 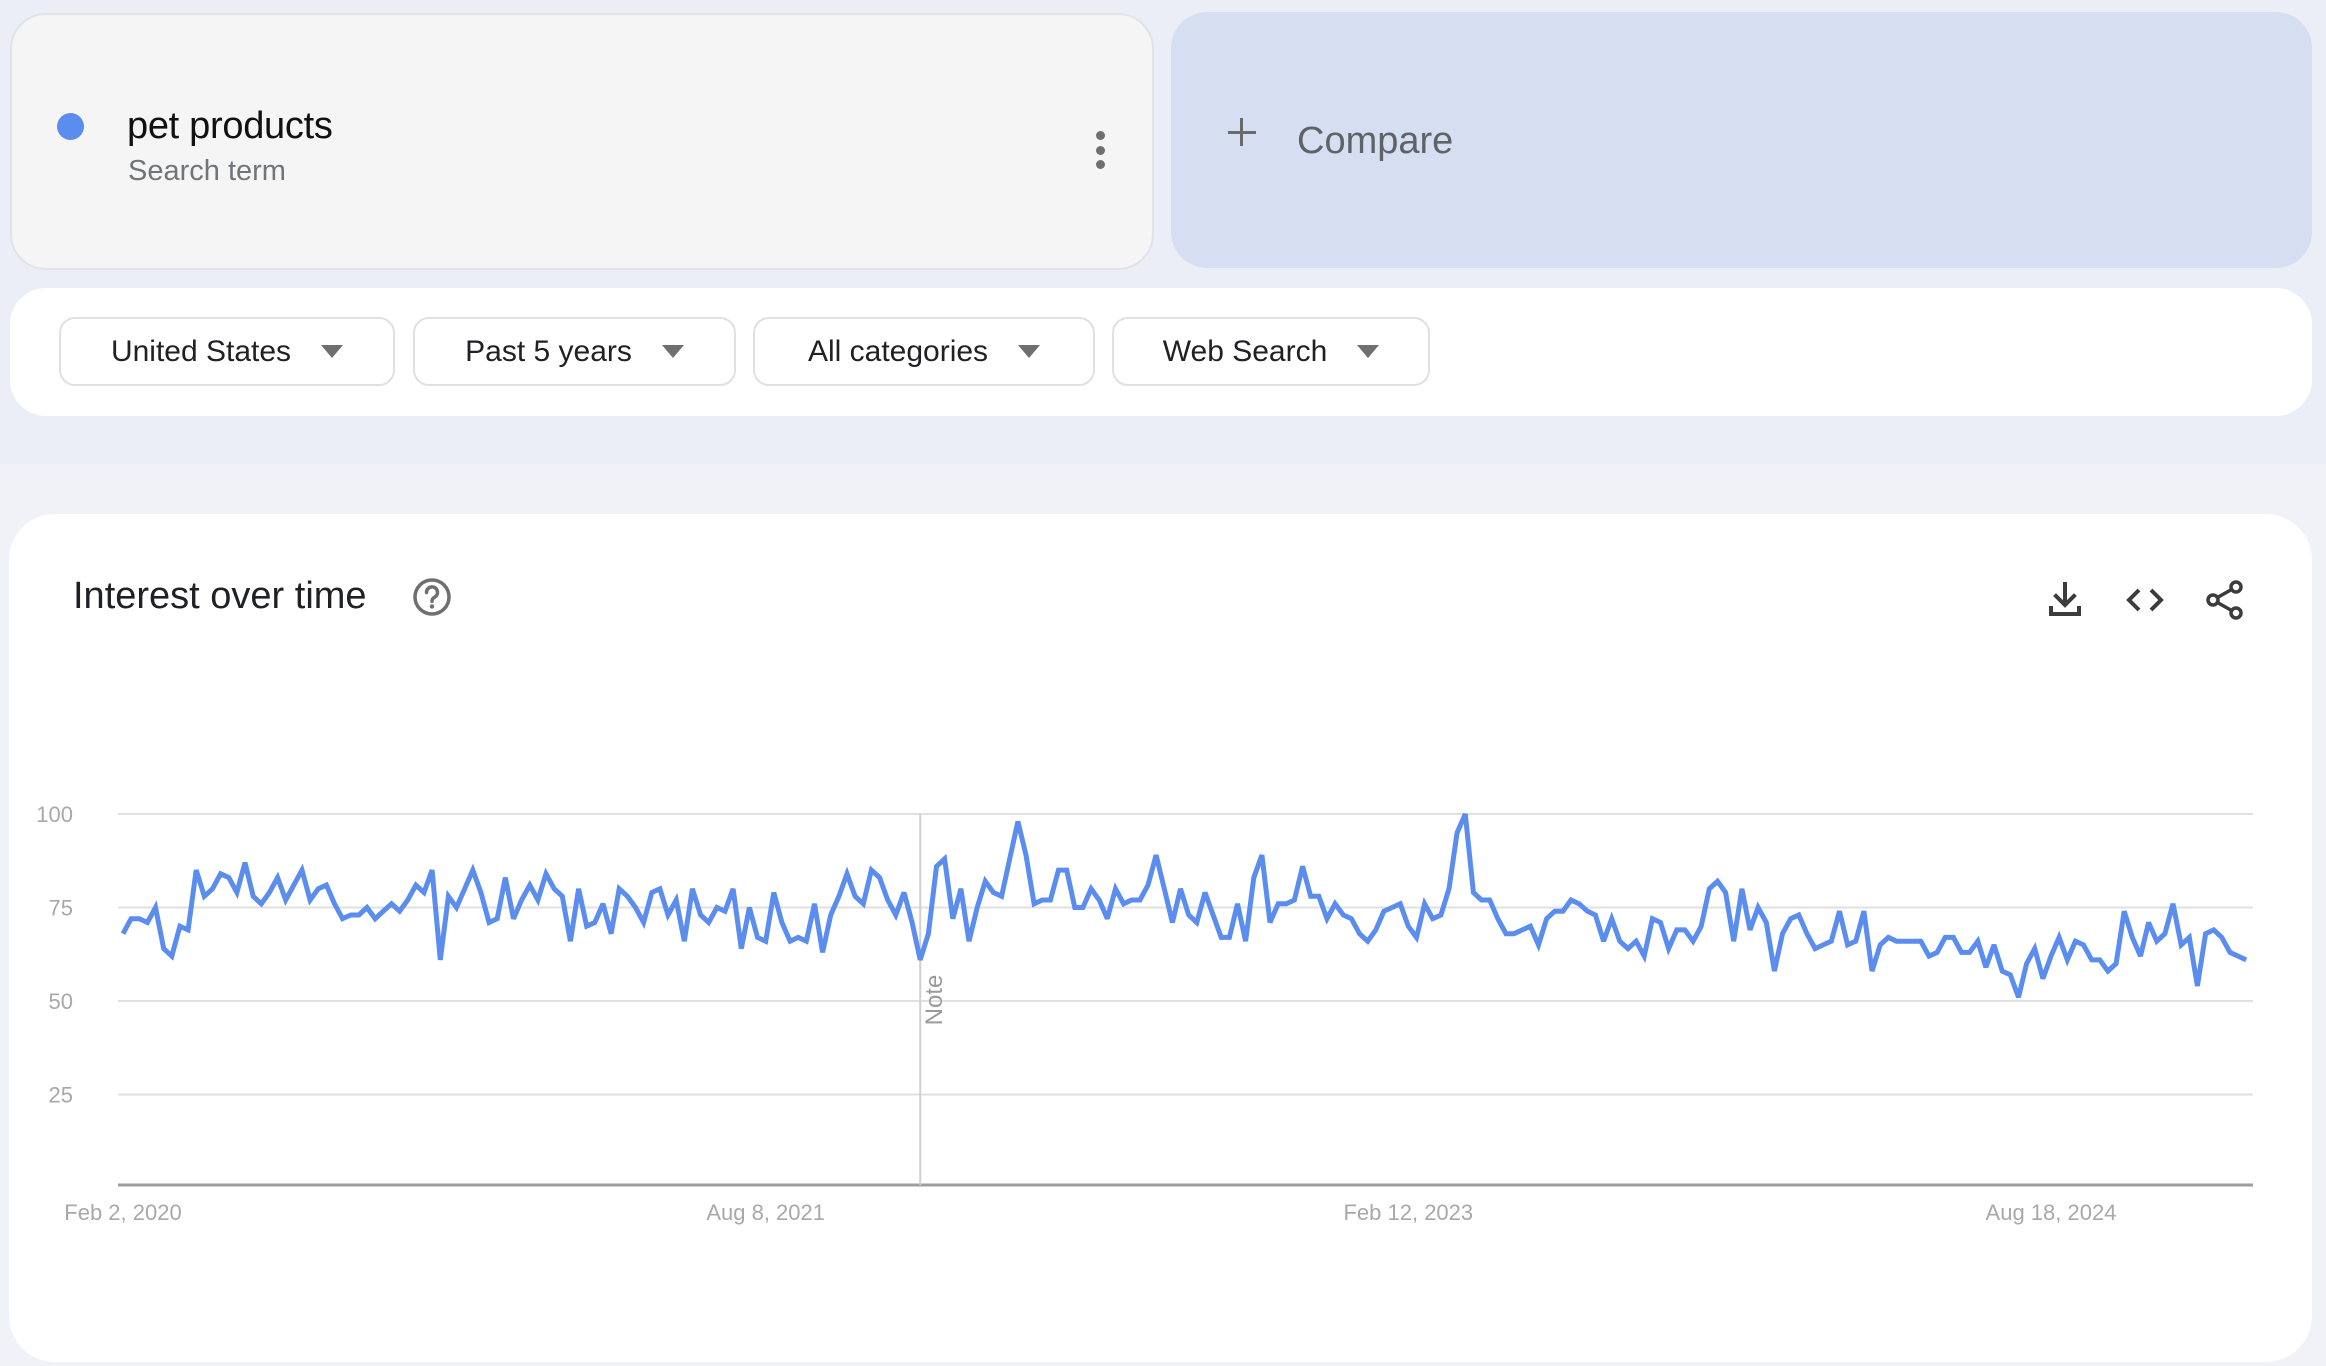 What do you see at coordinates (70, 126) in the screenshot?
I see `series-color-dot` at bounding box center [70, 126].